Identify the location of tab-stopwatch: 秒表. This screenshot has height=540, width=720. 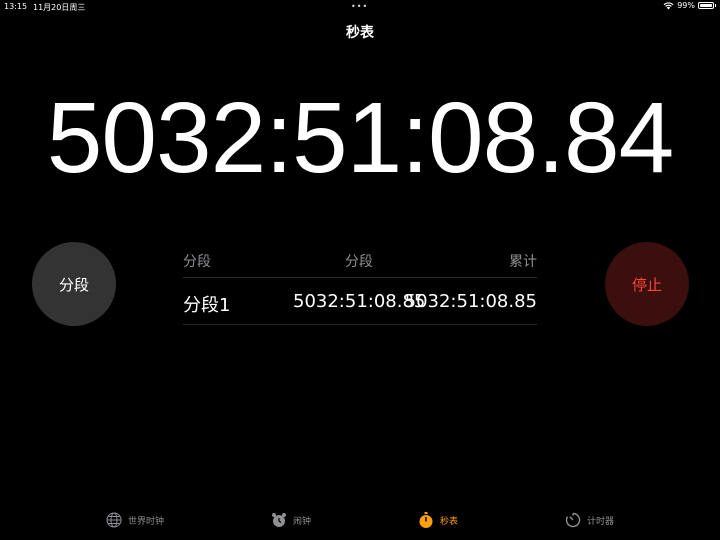
(438, 520).